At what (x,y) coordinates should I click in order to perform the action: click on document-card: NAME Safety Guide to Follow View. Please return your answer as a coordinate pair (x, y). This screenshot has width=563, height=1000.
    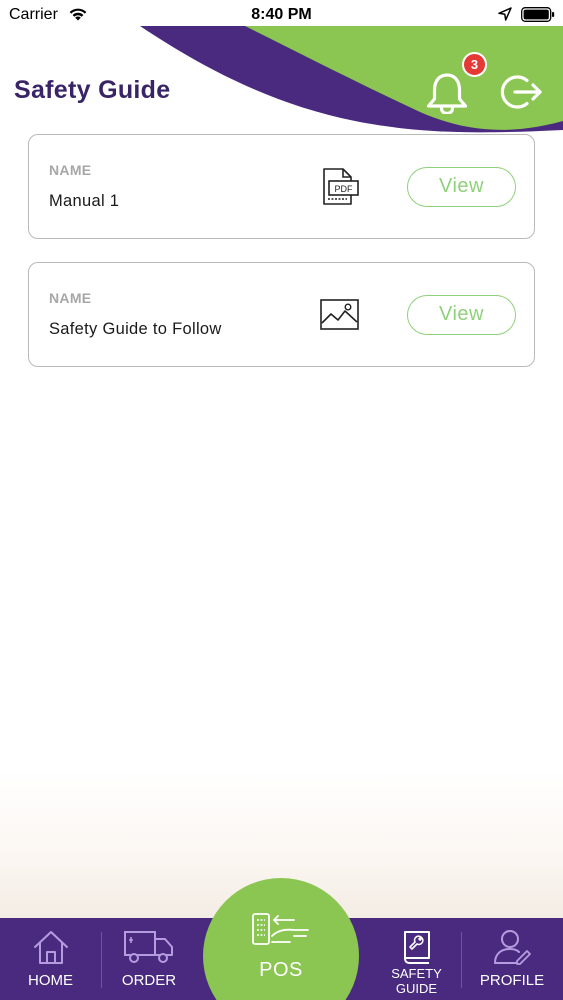
    Looking at the image, I should click on (281, 314).